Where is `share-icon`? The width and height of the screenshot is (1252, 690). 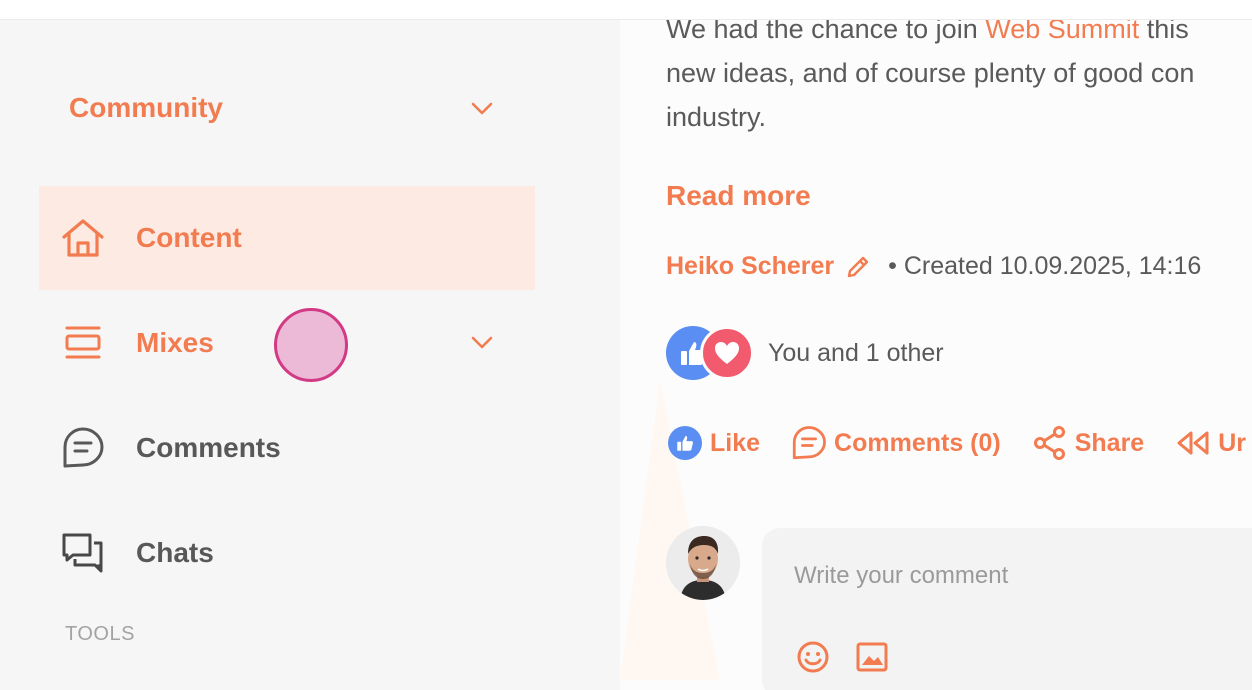 share-icon is located at coordinates (1050, 443).